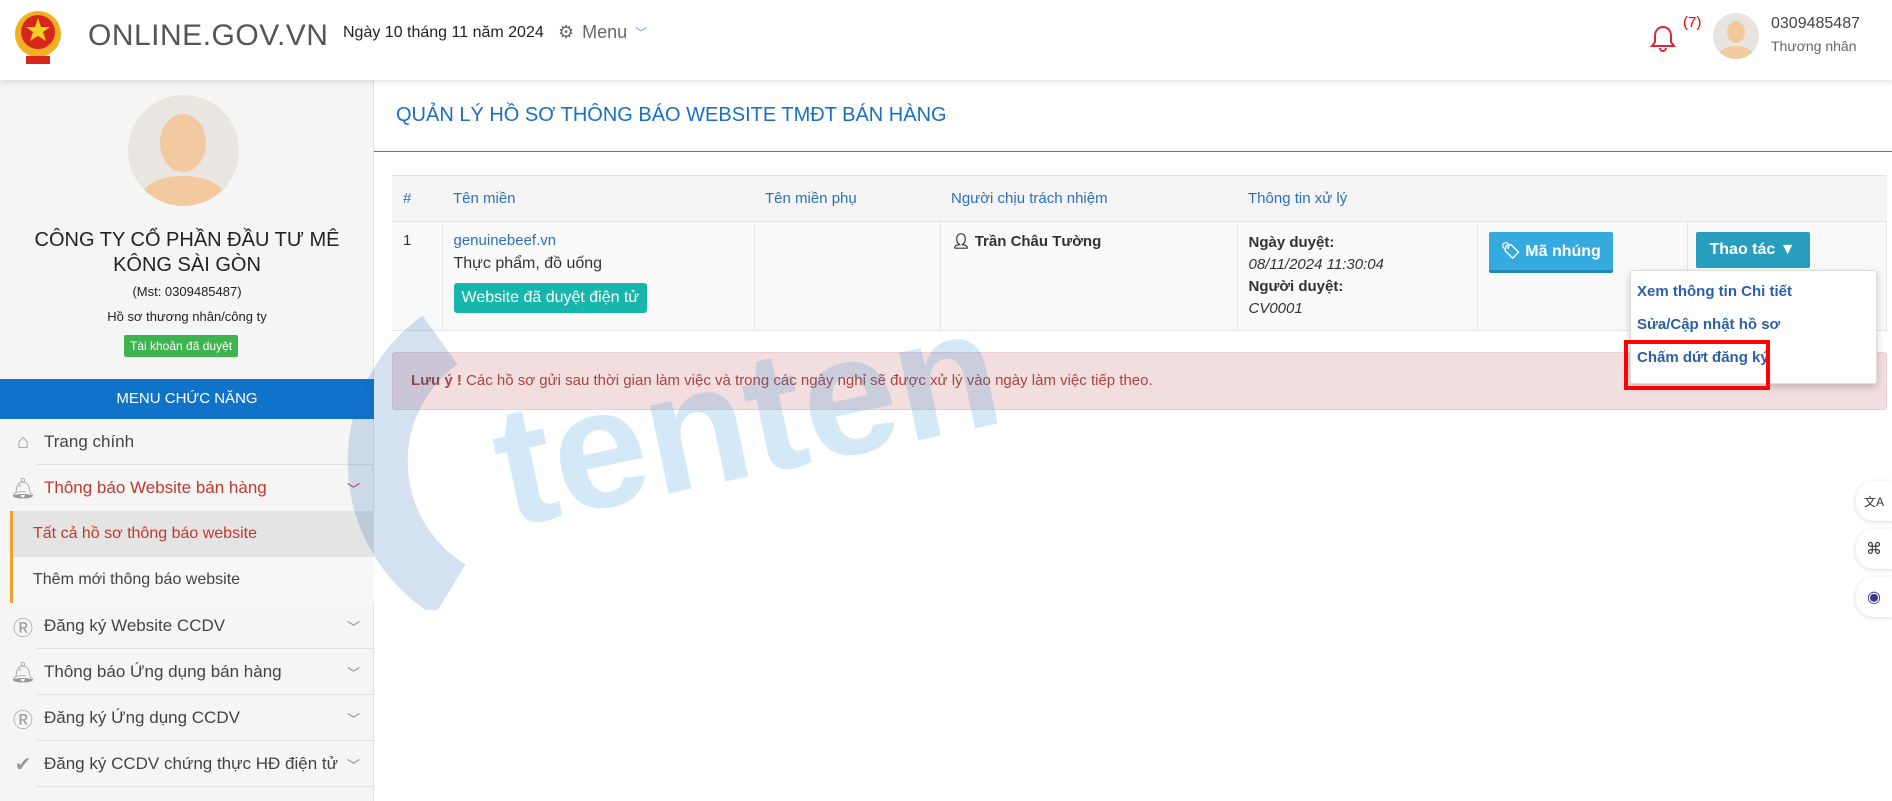  I want to click on sidebar-item-app-notice: 🔔︎ Thông báo Ứng dụng bán hàng ﹀, so click(187, 672).